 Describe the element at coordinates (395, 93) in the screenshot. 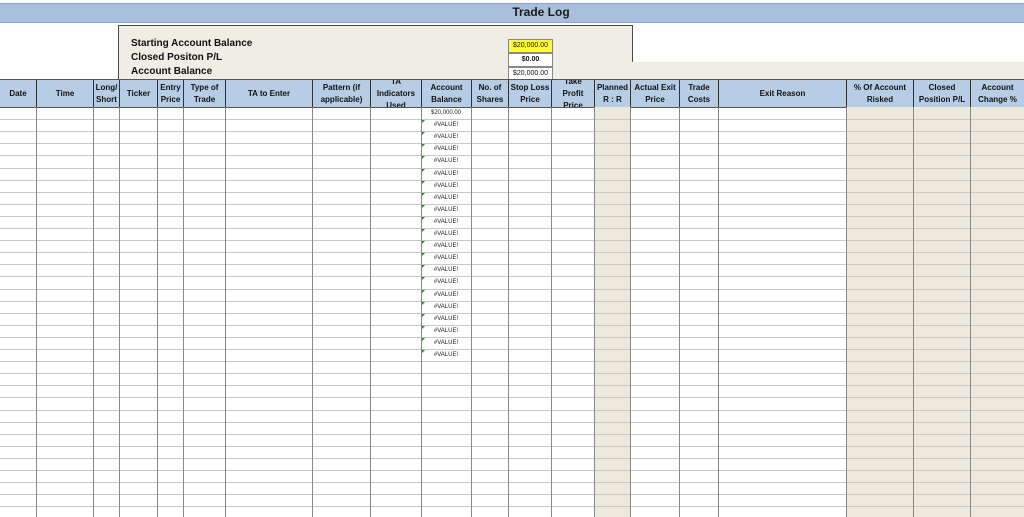

I see `header-ta-indicators: TA Indicators Used` at that location.